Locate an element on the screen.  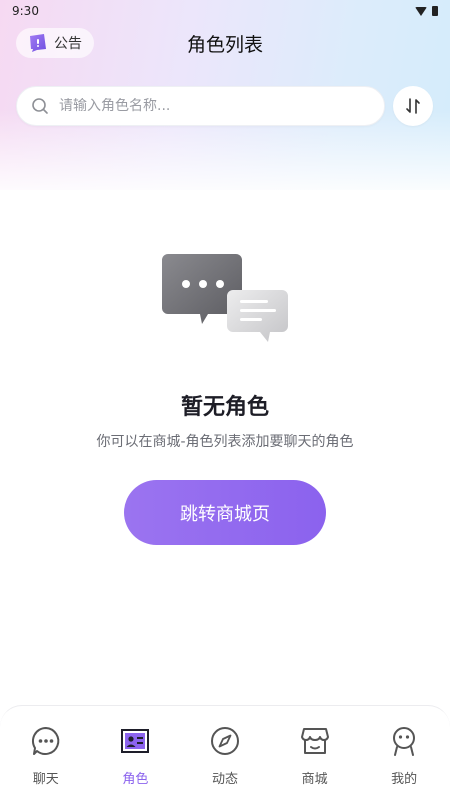
page-title: 角色列表 is located at coordinates (224, 45).